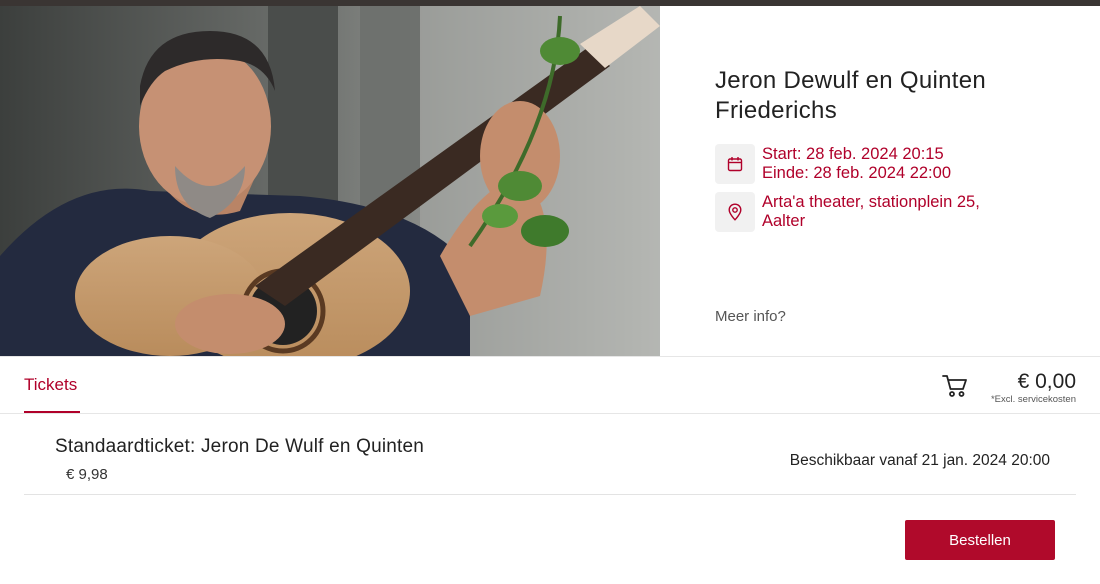 The width and height of the screenshot is (1100, 584). Describe the element at coordinates (735, 212) in the screenshot. I see `map-pin-icon` at that location.